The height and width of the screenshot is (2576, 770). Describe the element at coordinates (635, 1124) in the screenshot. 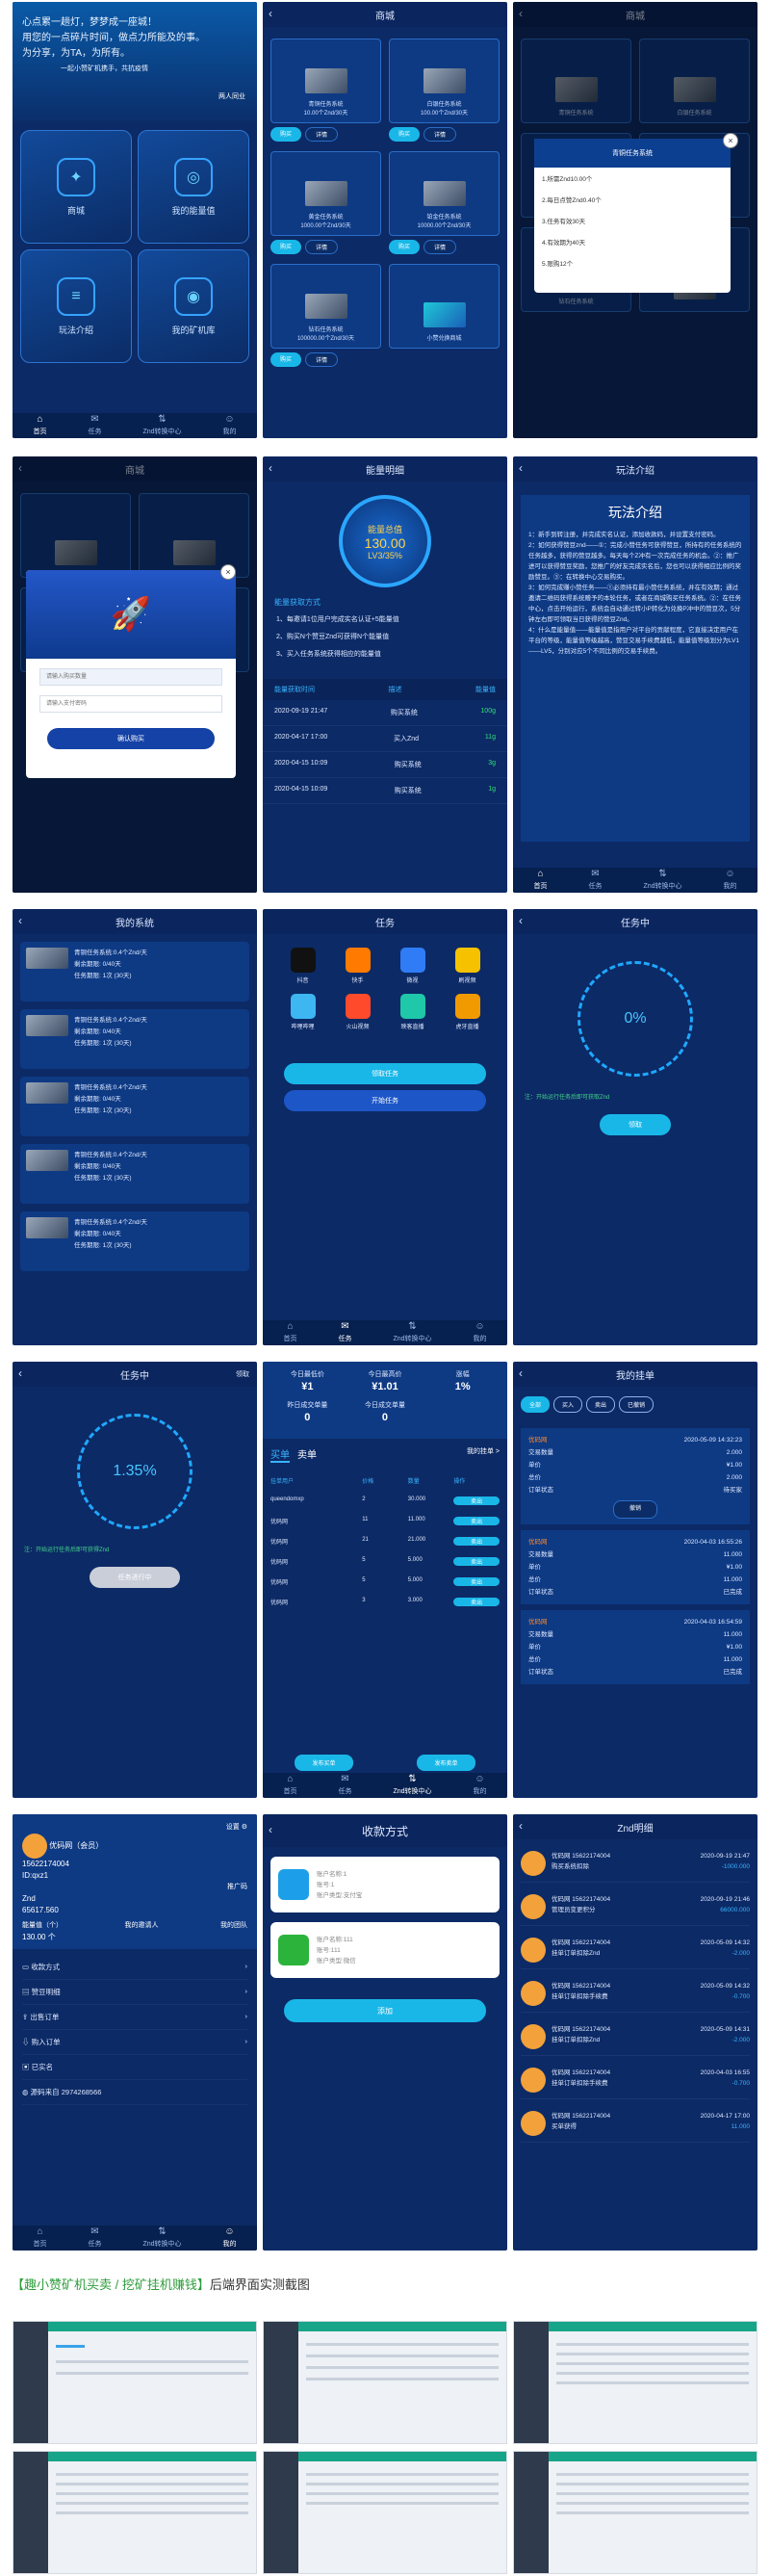

I see `claim-button: 领取` at that location.